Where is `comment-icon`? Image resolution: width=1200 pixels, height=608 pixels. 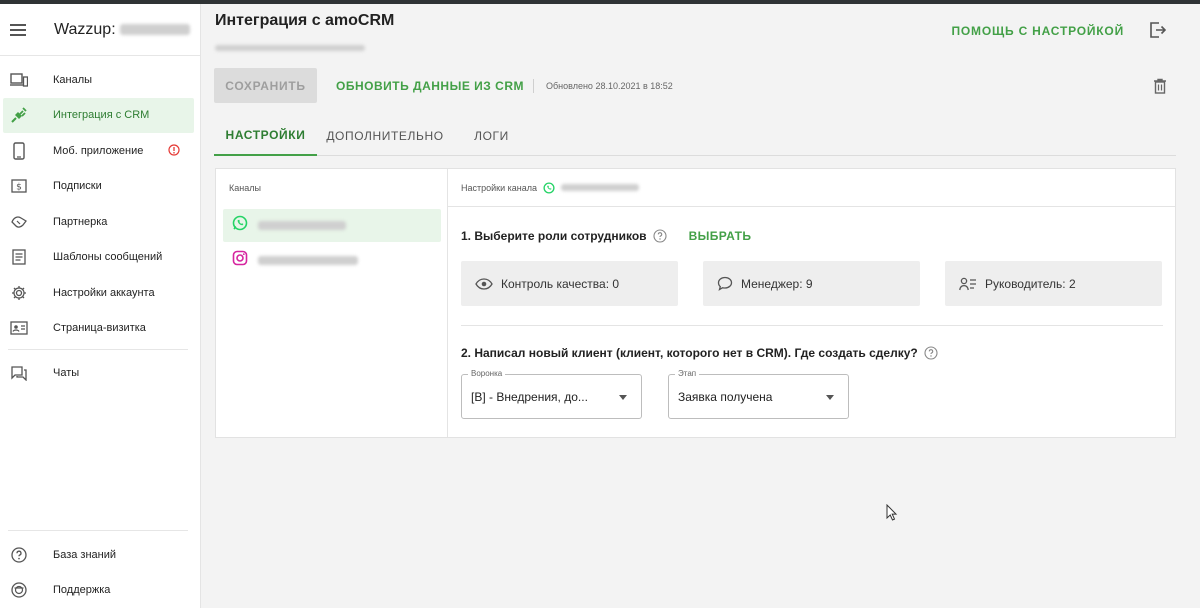
comment-icon is located at coordinates (725, 283).